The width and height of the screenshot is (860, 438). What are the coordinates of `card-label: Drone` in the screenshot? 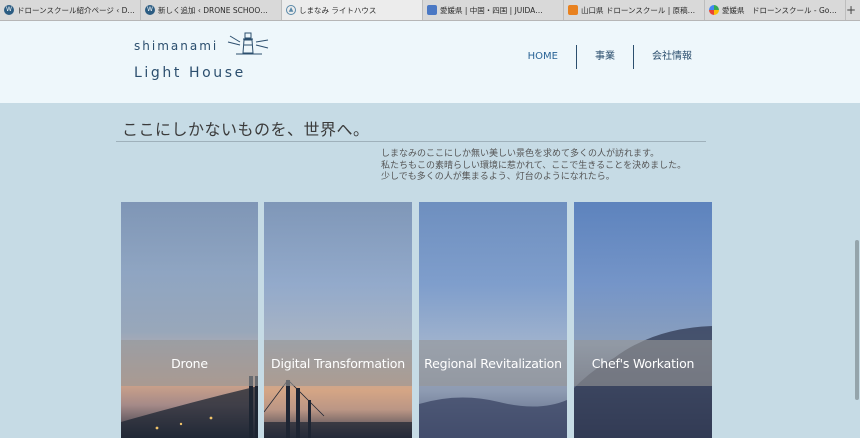 It's located at (189, 363).